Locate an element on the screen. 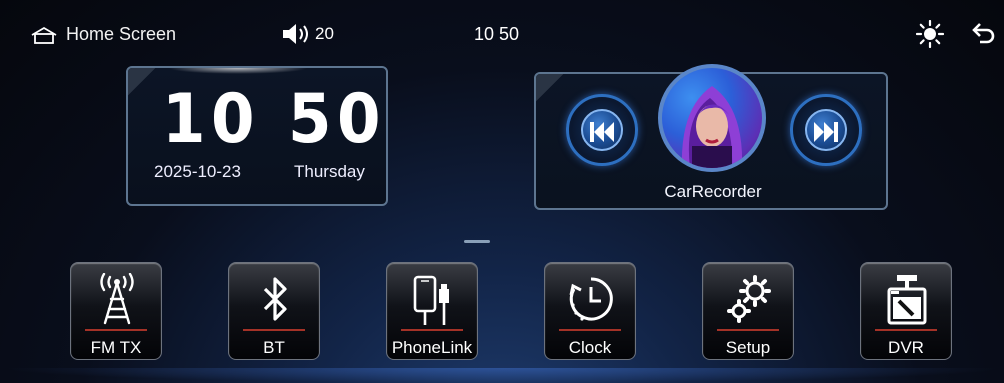 The image size is (1004, 383). app-label: DVR is located at coordinates (906, 347).